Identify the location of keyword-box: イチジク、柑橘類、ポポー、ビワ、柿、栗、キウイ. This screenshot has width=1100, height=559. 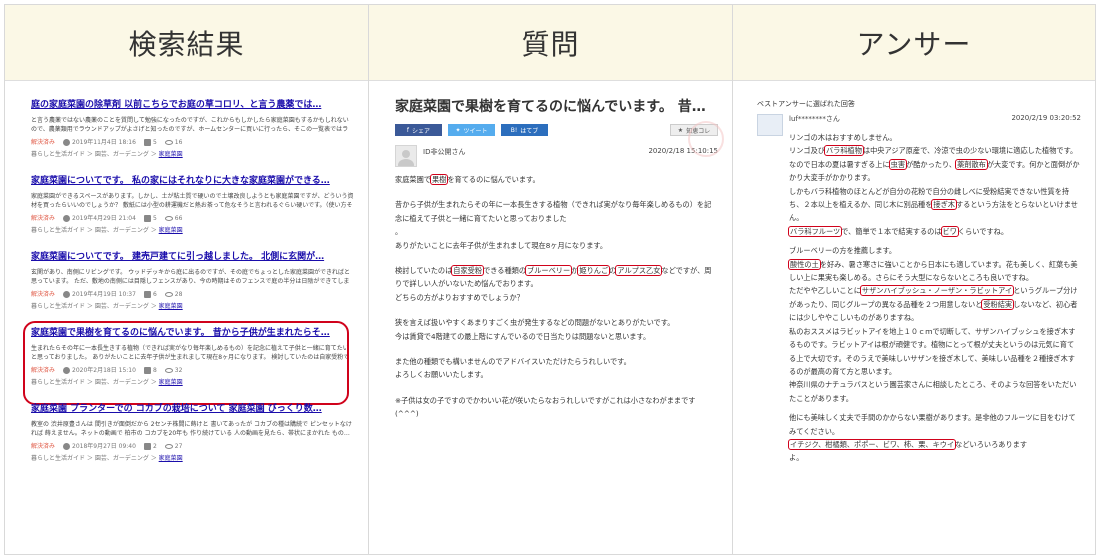
(872, 444).